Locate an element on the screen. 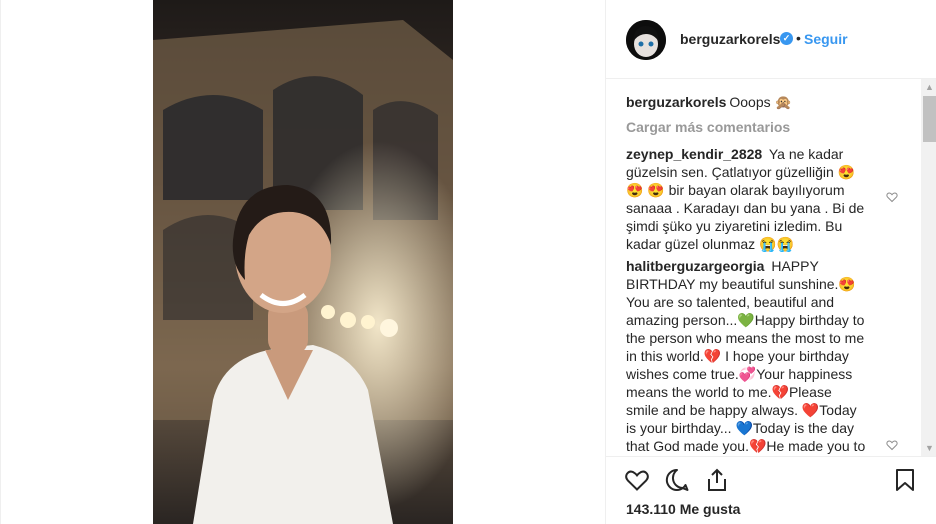 This screenshot has height=524, width=936. follow-button: Seguir is located at coordinates (826, 39).